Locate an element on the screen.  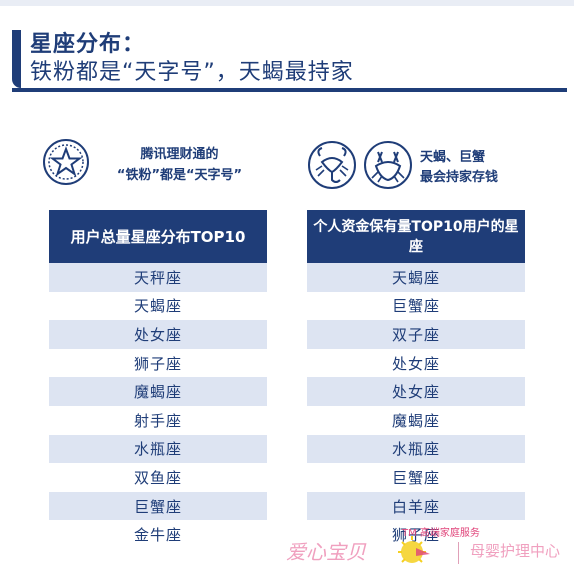
watermark-service: 母婴护理中心 is located at coordinates (515, 551).